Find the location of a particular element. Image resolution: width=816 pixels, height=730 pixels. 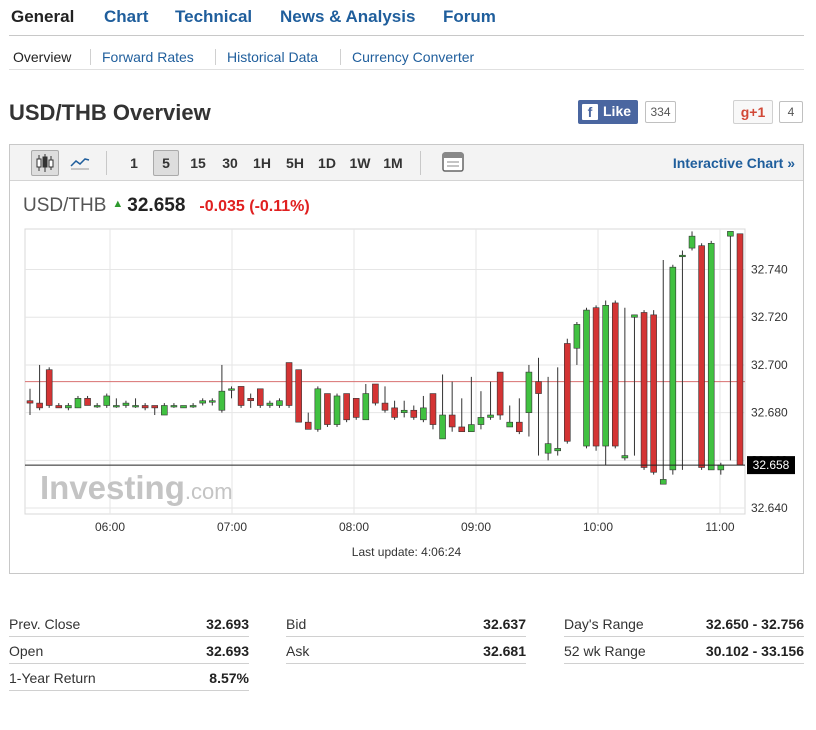

candlestick-chart-icon is located at coordinates (45, 163).